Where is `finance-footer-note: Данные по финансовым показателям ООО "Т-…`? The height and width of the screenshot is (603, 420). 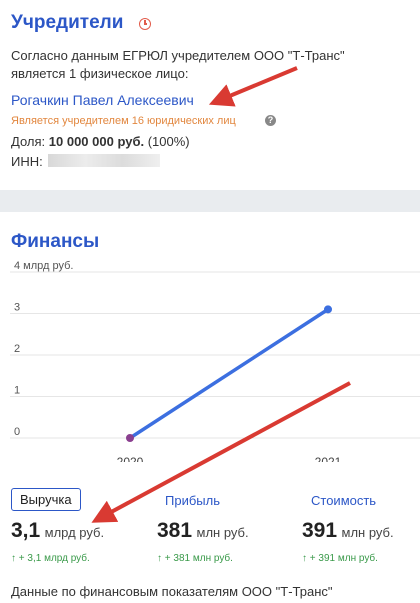 finance-footer-note: Данные по финансовым показателям ООО "Т-… is located at coordinates (172, 591).